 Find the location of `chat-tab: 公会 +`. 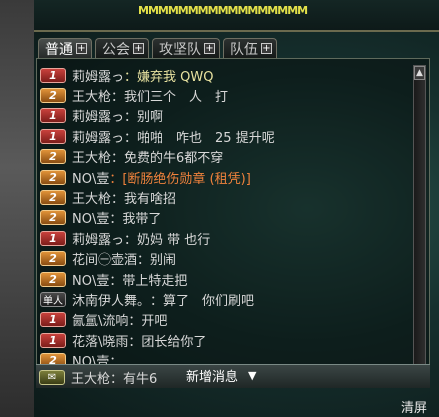

chat-tab: 公会 + is located at coordinates (122, 48).